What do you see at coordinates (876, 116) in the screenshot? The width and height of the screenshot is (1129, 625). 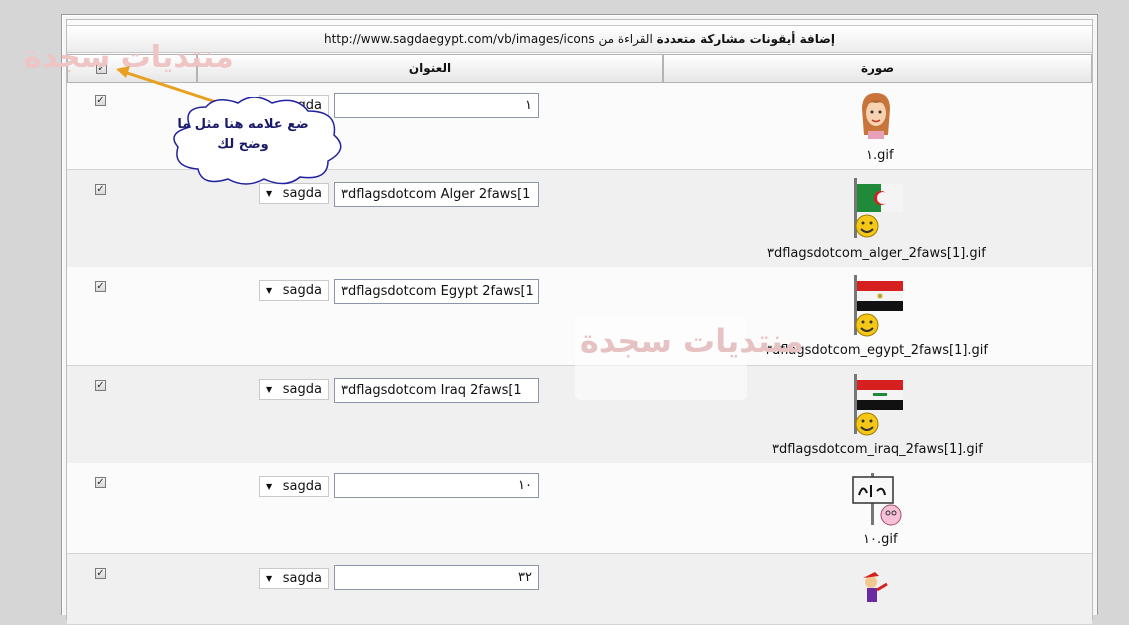 I see `girl-face-icon` at bounding box center [876, 116].